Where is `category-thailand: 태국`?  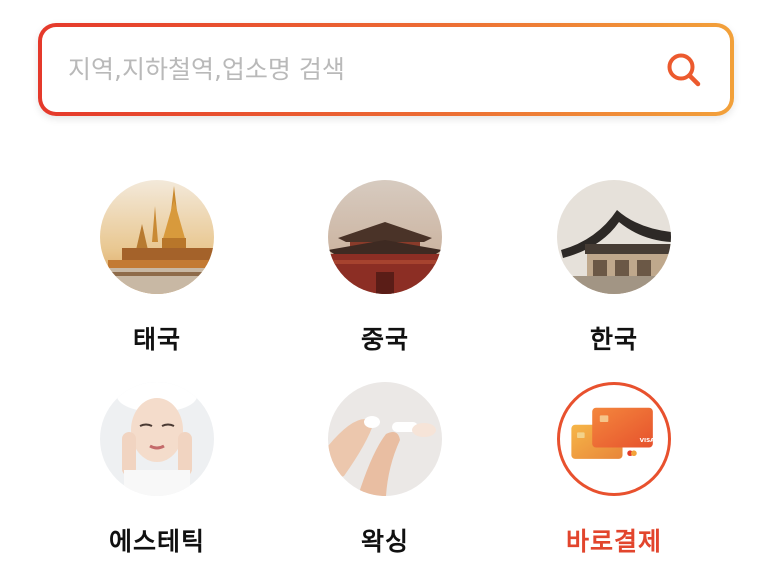 category-thailand: 태국 is located at coordinates (157, 270).